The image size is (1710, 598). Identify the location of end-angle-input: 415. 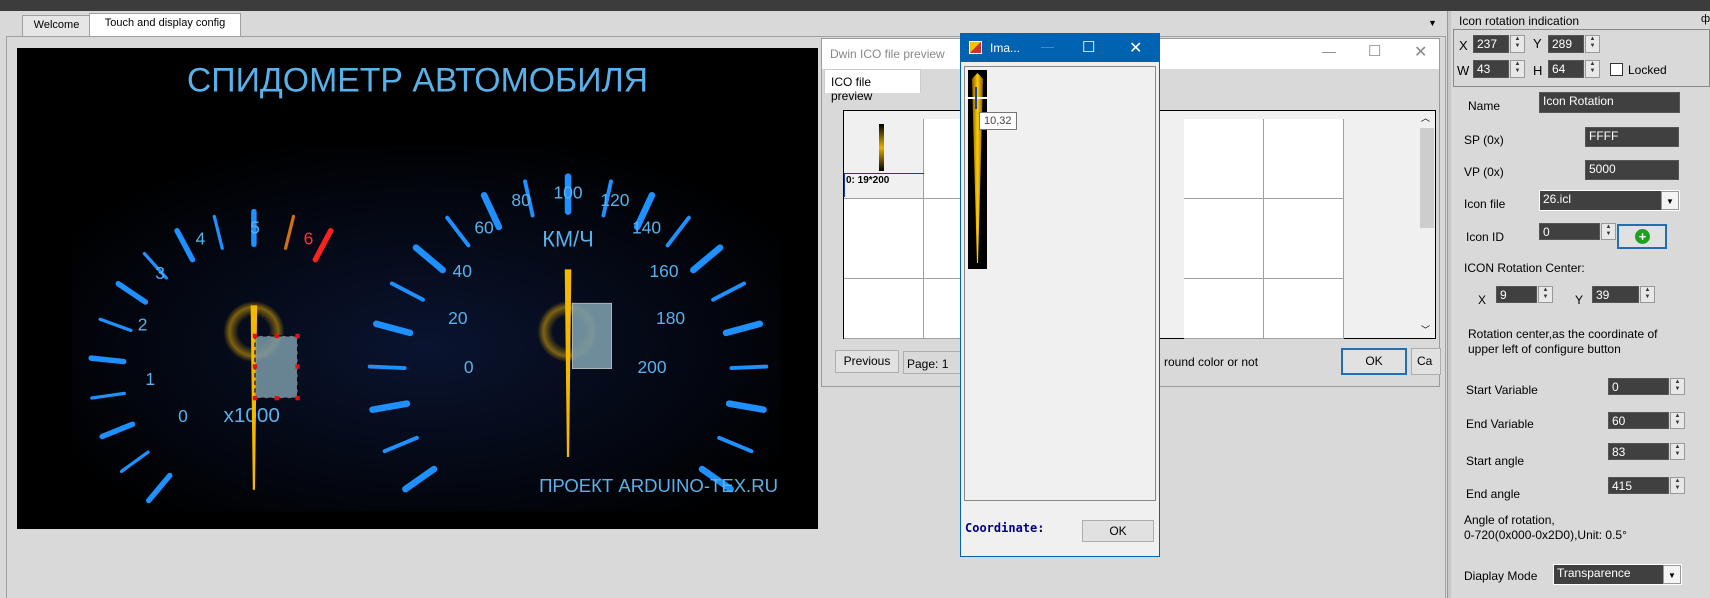
(1638, 485).